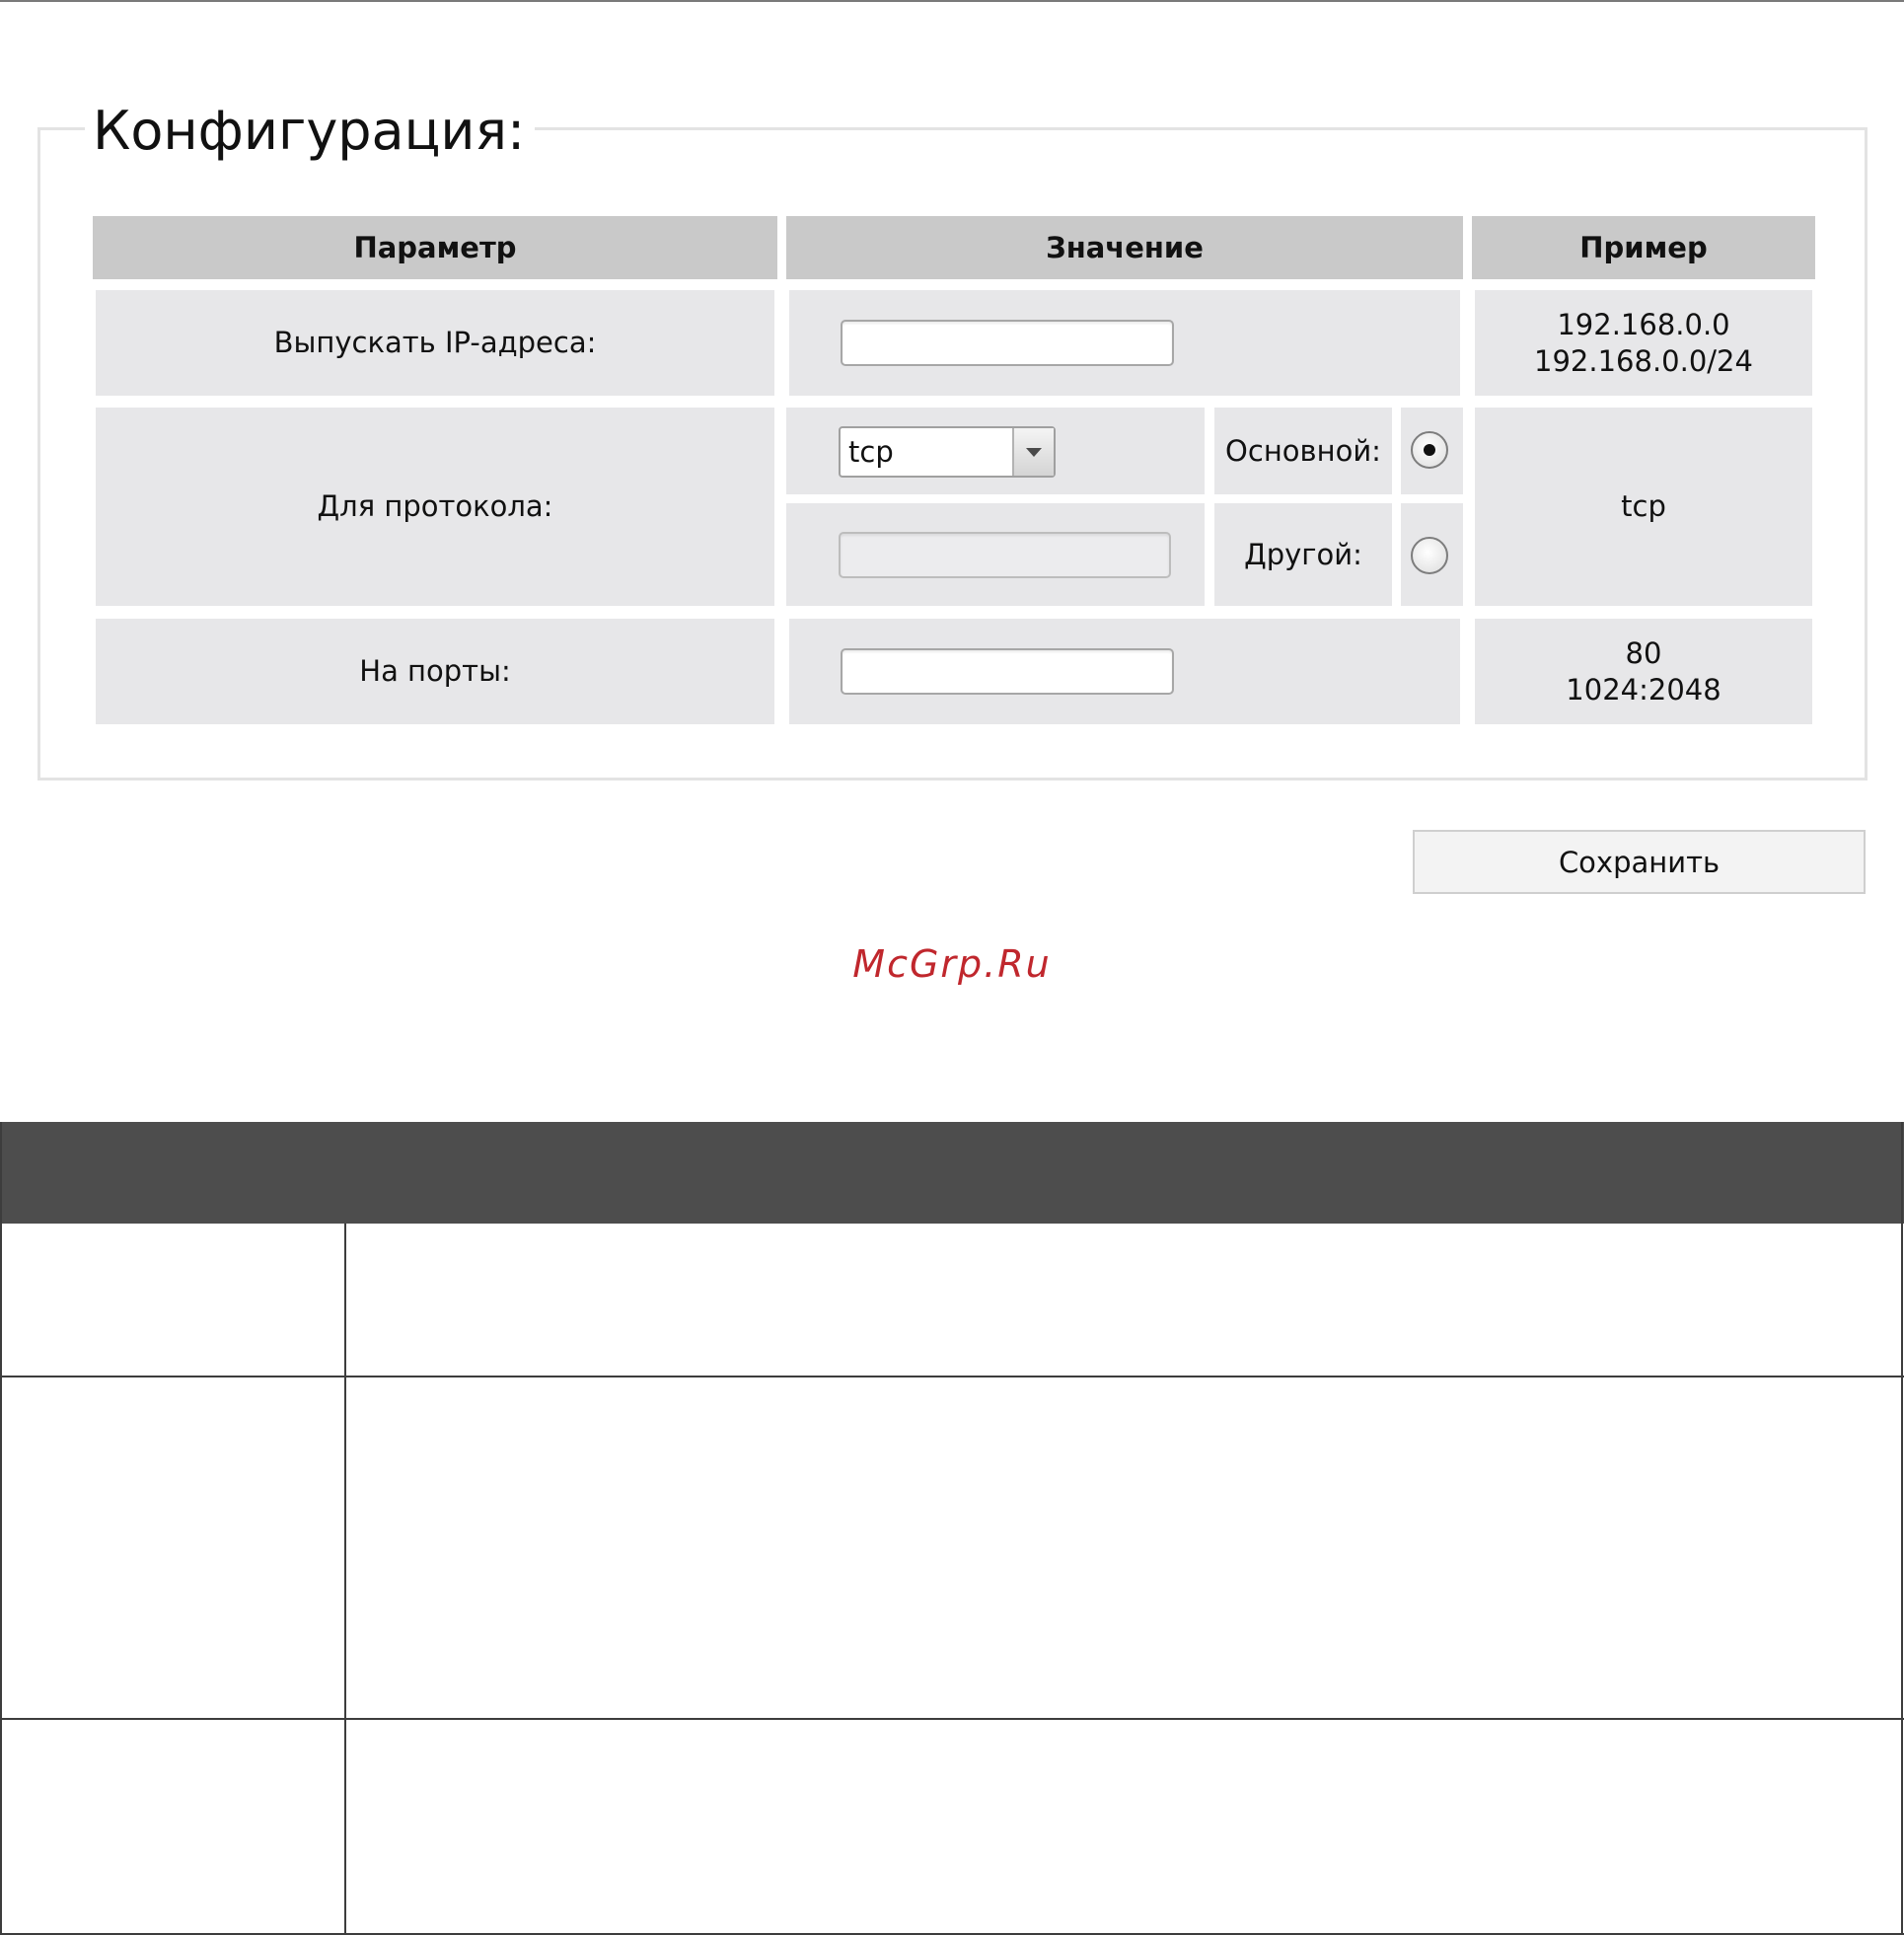 Image resolution: width=1904 pixels, height=1935 pixels. I want to click on header-example: Пример, so click(1643, 247).